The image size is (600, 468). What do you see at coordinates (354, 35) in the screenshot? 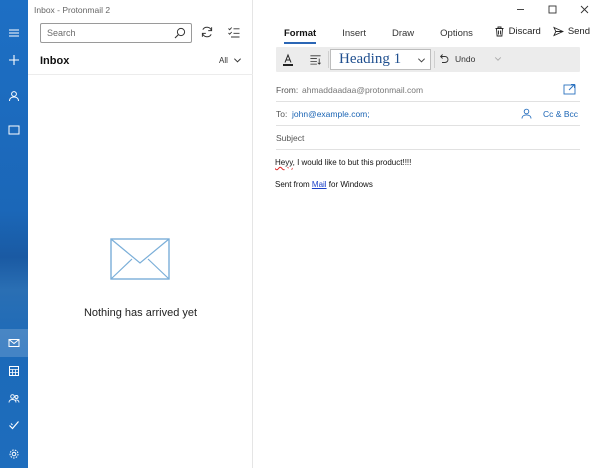
I see `tab-insert: Insert` at bounding box center [354, 35].